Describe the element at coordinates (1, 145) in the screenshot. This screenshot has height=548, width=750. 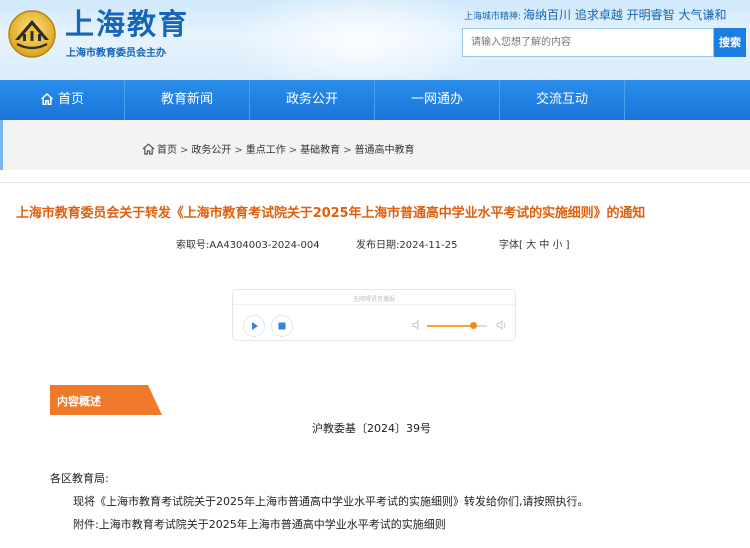
I see `strip-accent` at that location.